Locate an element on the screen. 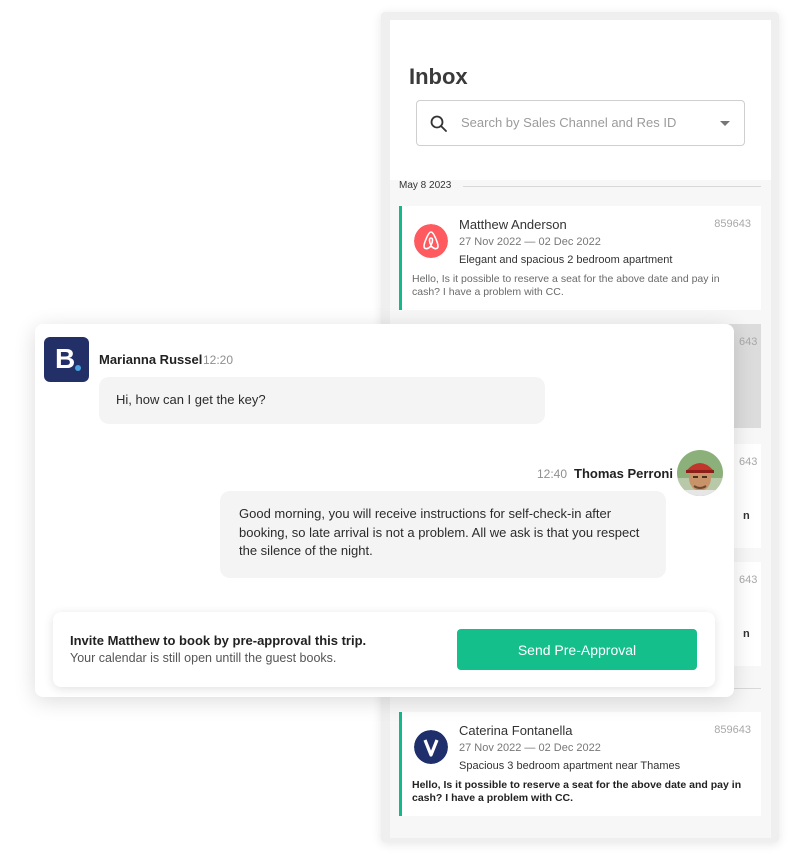 The height and width of the screenshot is (860, 800). inbox-header: Inbox is located at coordinates (580, 100).